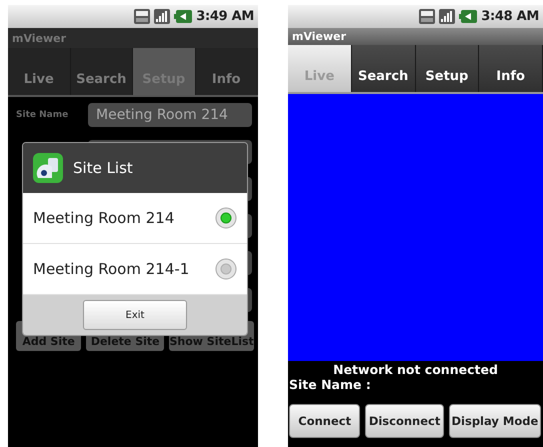  Describe the element at coordinates (330, 384) in the screenshot. I see `site-name-label: Site Name :` at that location.